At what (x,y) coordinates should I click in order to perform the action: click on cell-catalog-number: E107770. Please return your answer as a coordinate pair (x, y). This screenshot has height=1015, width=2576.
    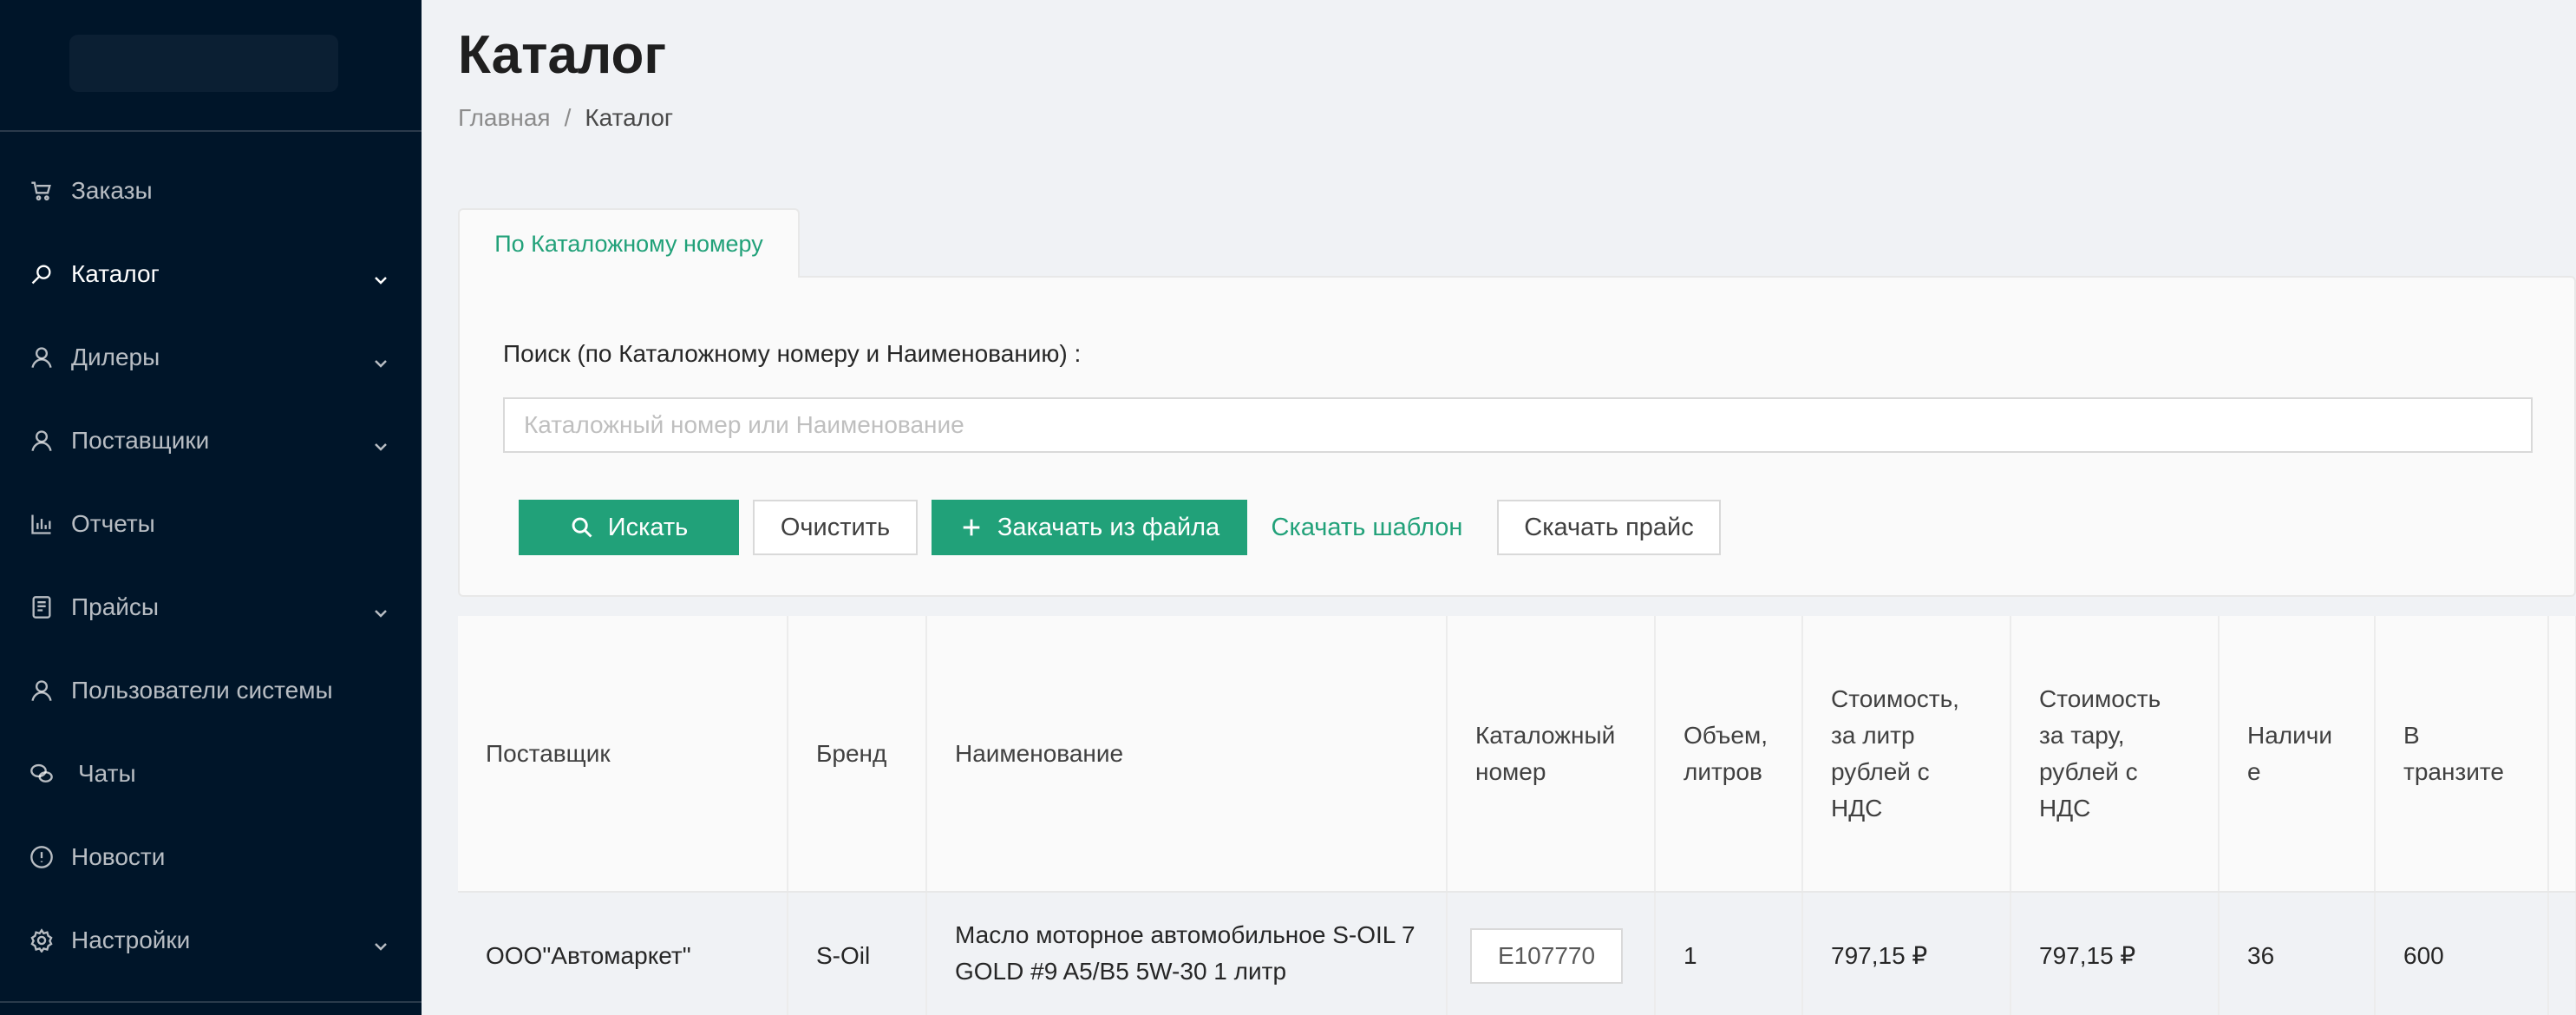
    Looking at the image, I should click on (1551, 953).